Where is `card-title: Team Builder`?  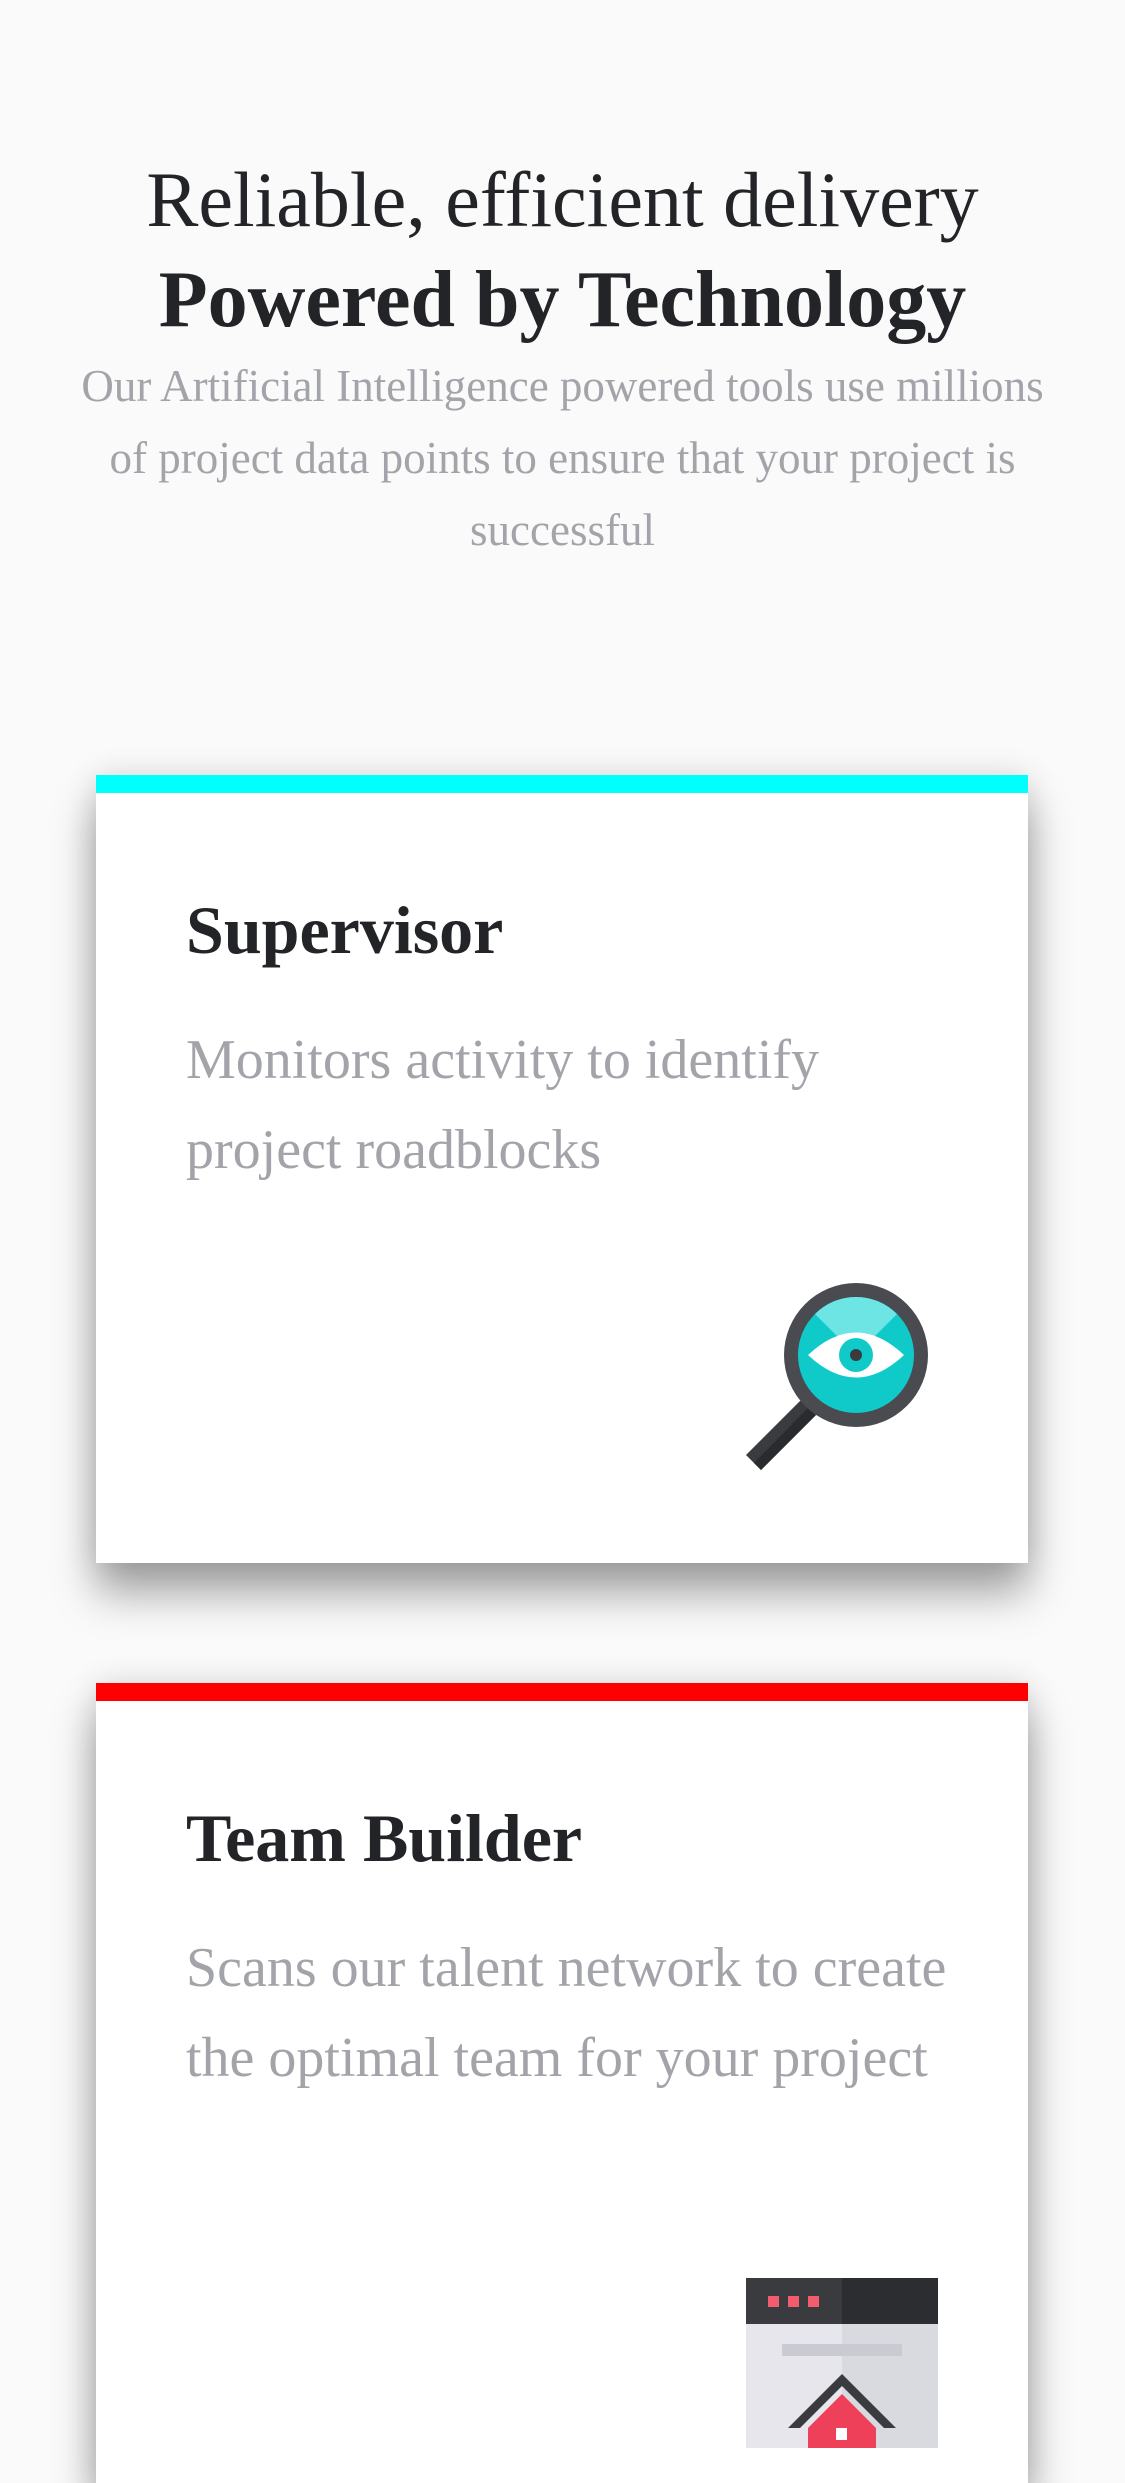
card-title: Team Builder is located at coordinates (384, 1838).